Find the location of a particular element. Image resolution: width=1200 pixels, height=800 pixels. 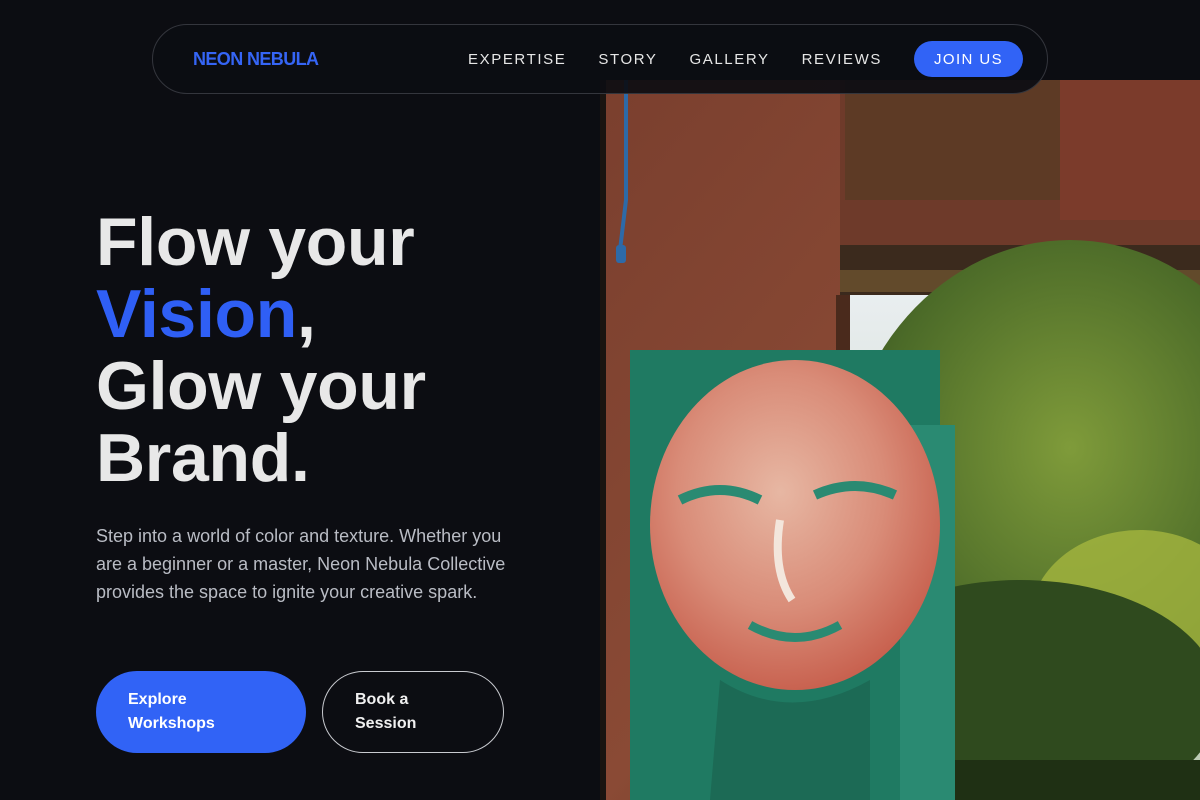

headline-line-1: Flow your is located at coordinates (255, 242).